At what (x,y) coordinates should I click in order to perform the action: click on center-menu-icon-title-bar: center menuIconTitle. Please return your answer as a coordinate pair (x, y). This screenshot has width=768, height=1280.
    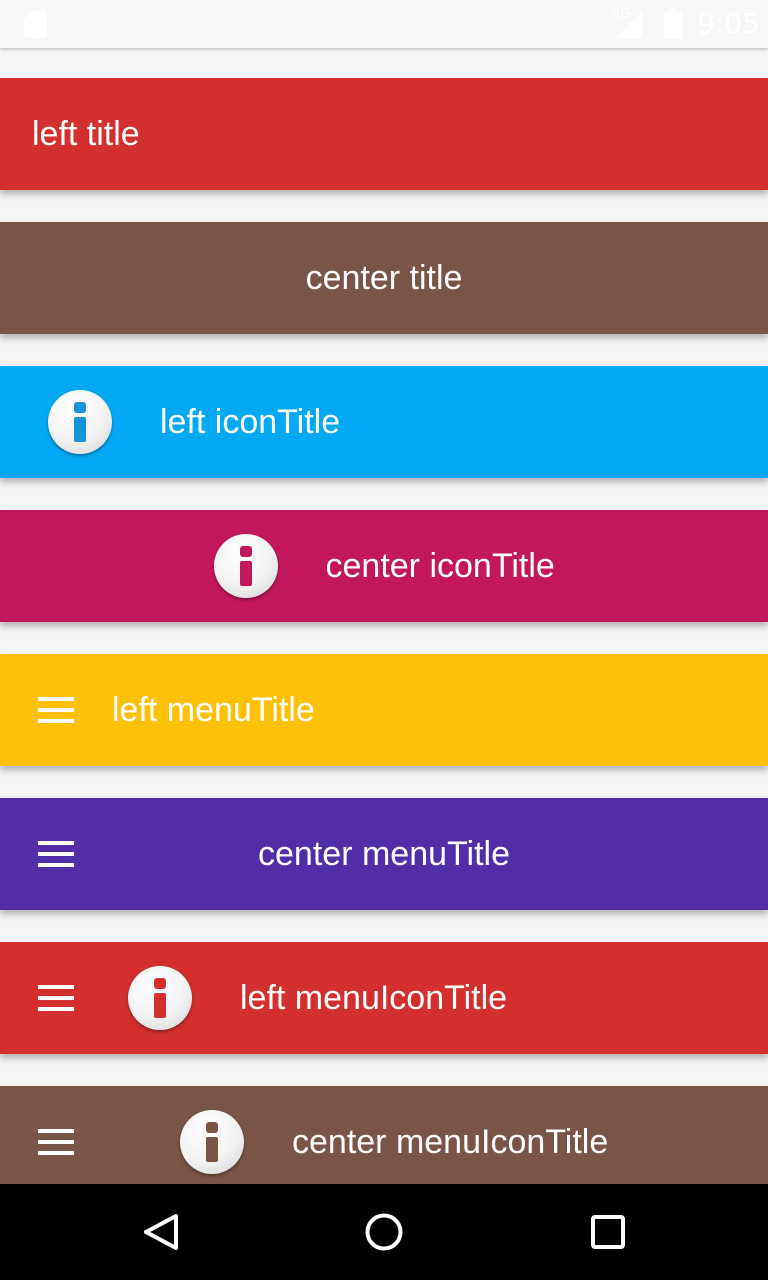
    Looking at the image, I should click on (384, 1142).